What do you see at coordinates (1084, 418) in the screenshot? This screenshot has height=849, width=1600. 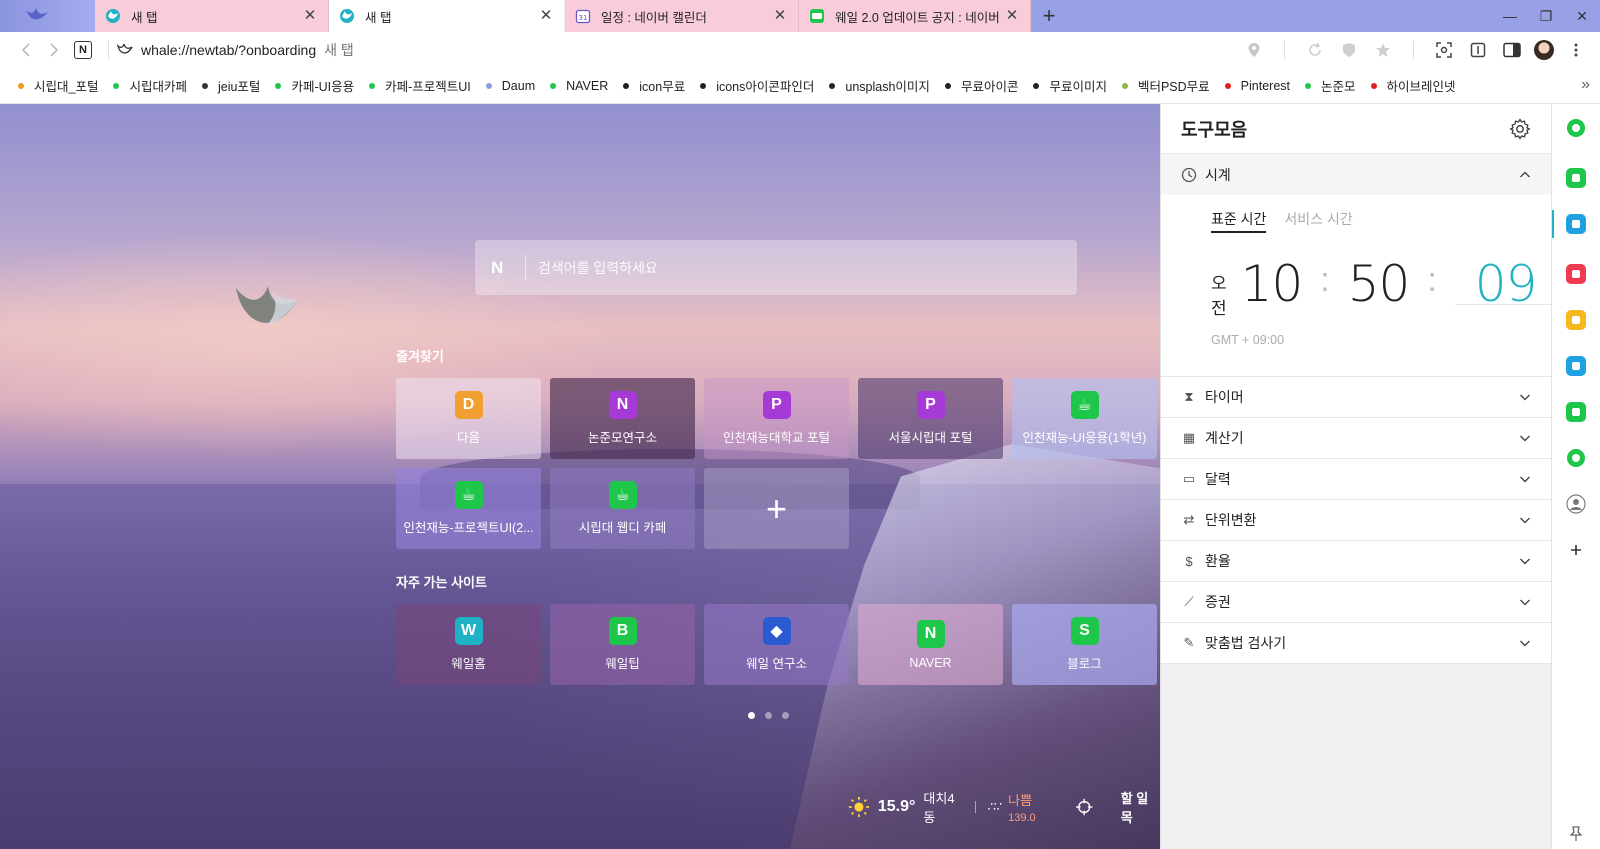 I see `favorite-tile: ☕ 인천재능-UI응용(1학년)` at bounding box center [1084, 418].